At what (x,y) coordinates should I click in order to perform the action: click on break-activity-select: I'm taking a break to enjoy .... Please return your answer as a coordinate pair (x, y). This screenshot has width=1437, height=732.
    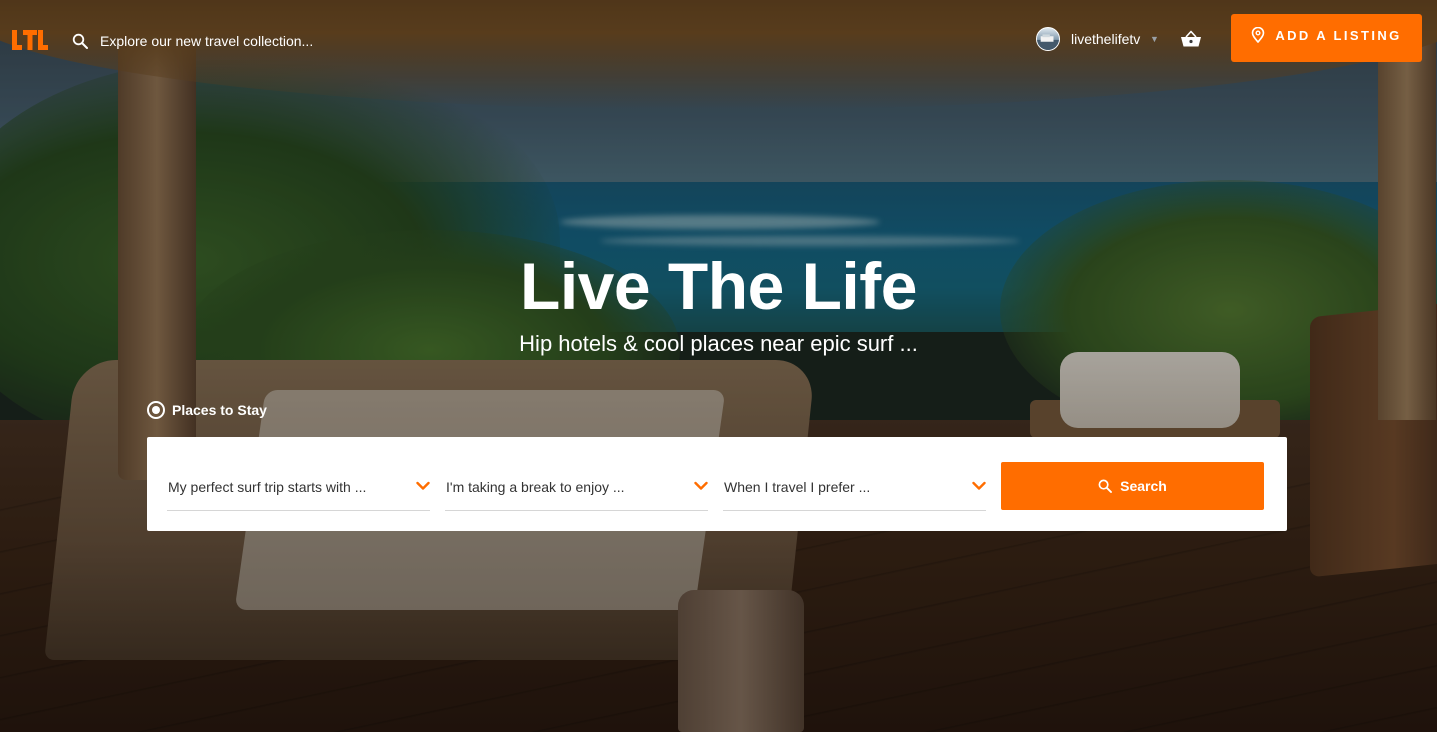
    Looking at the image, I should click on (576, 489).